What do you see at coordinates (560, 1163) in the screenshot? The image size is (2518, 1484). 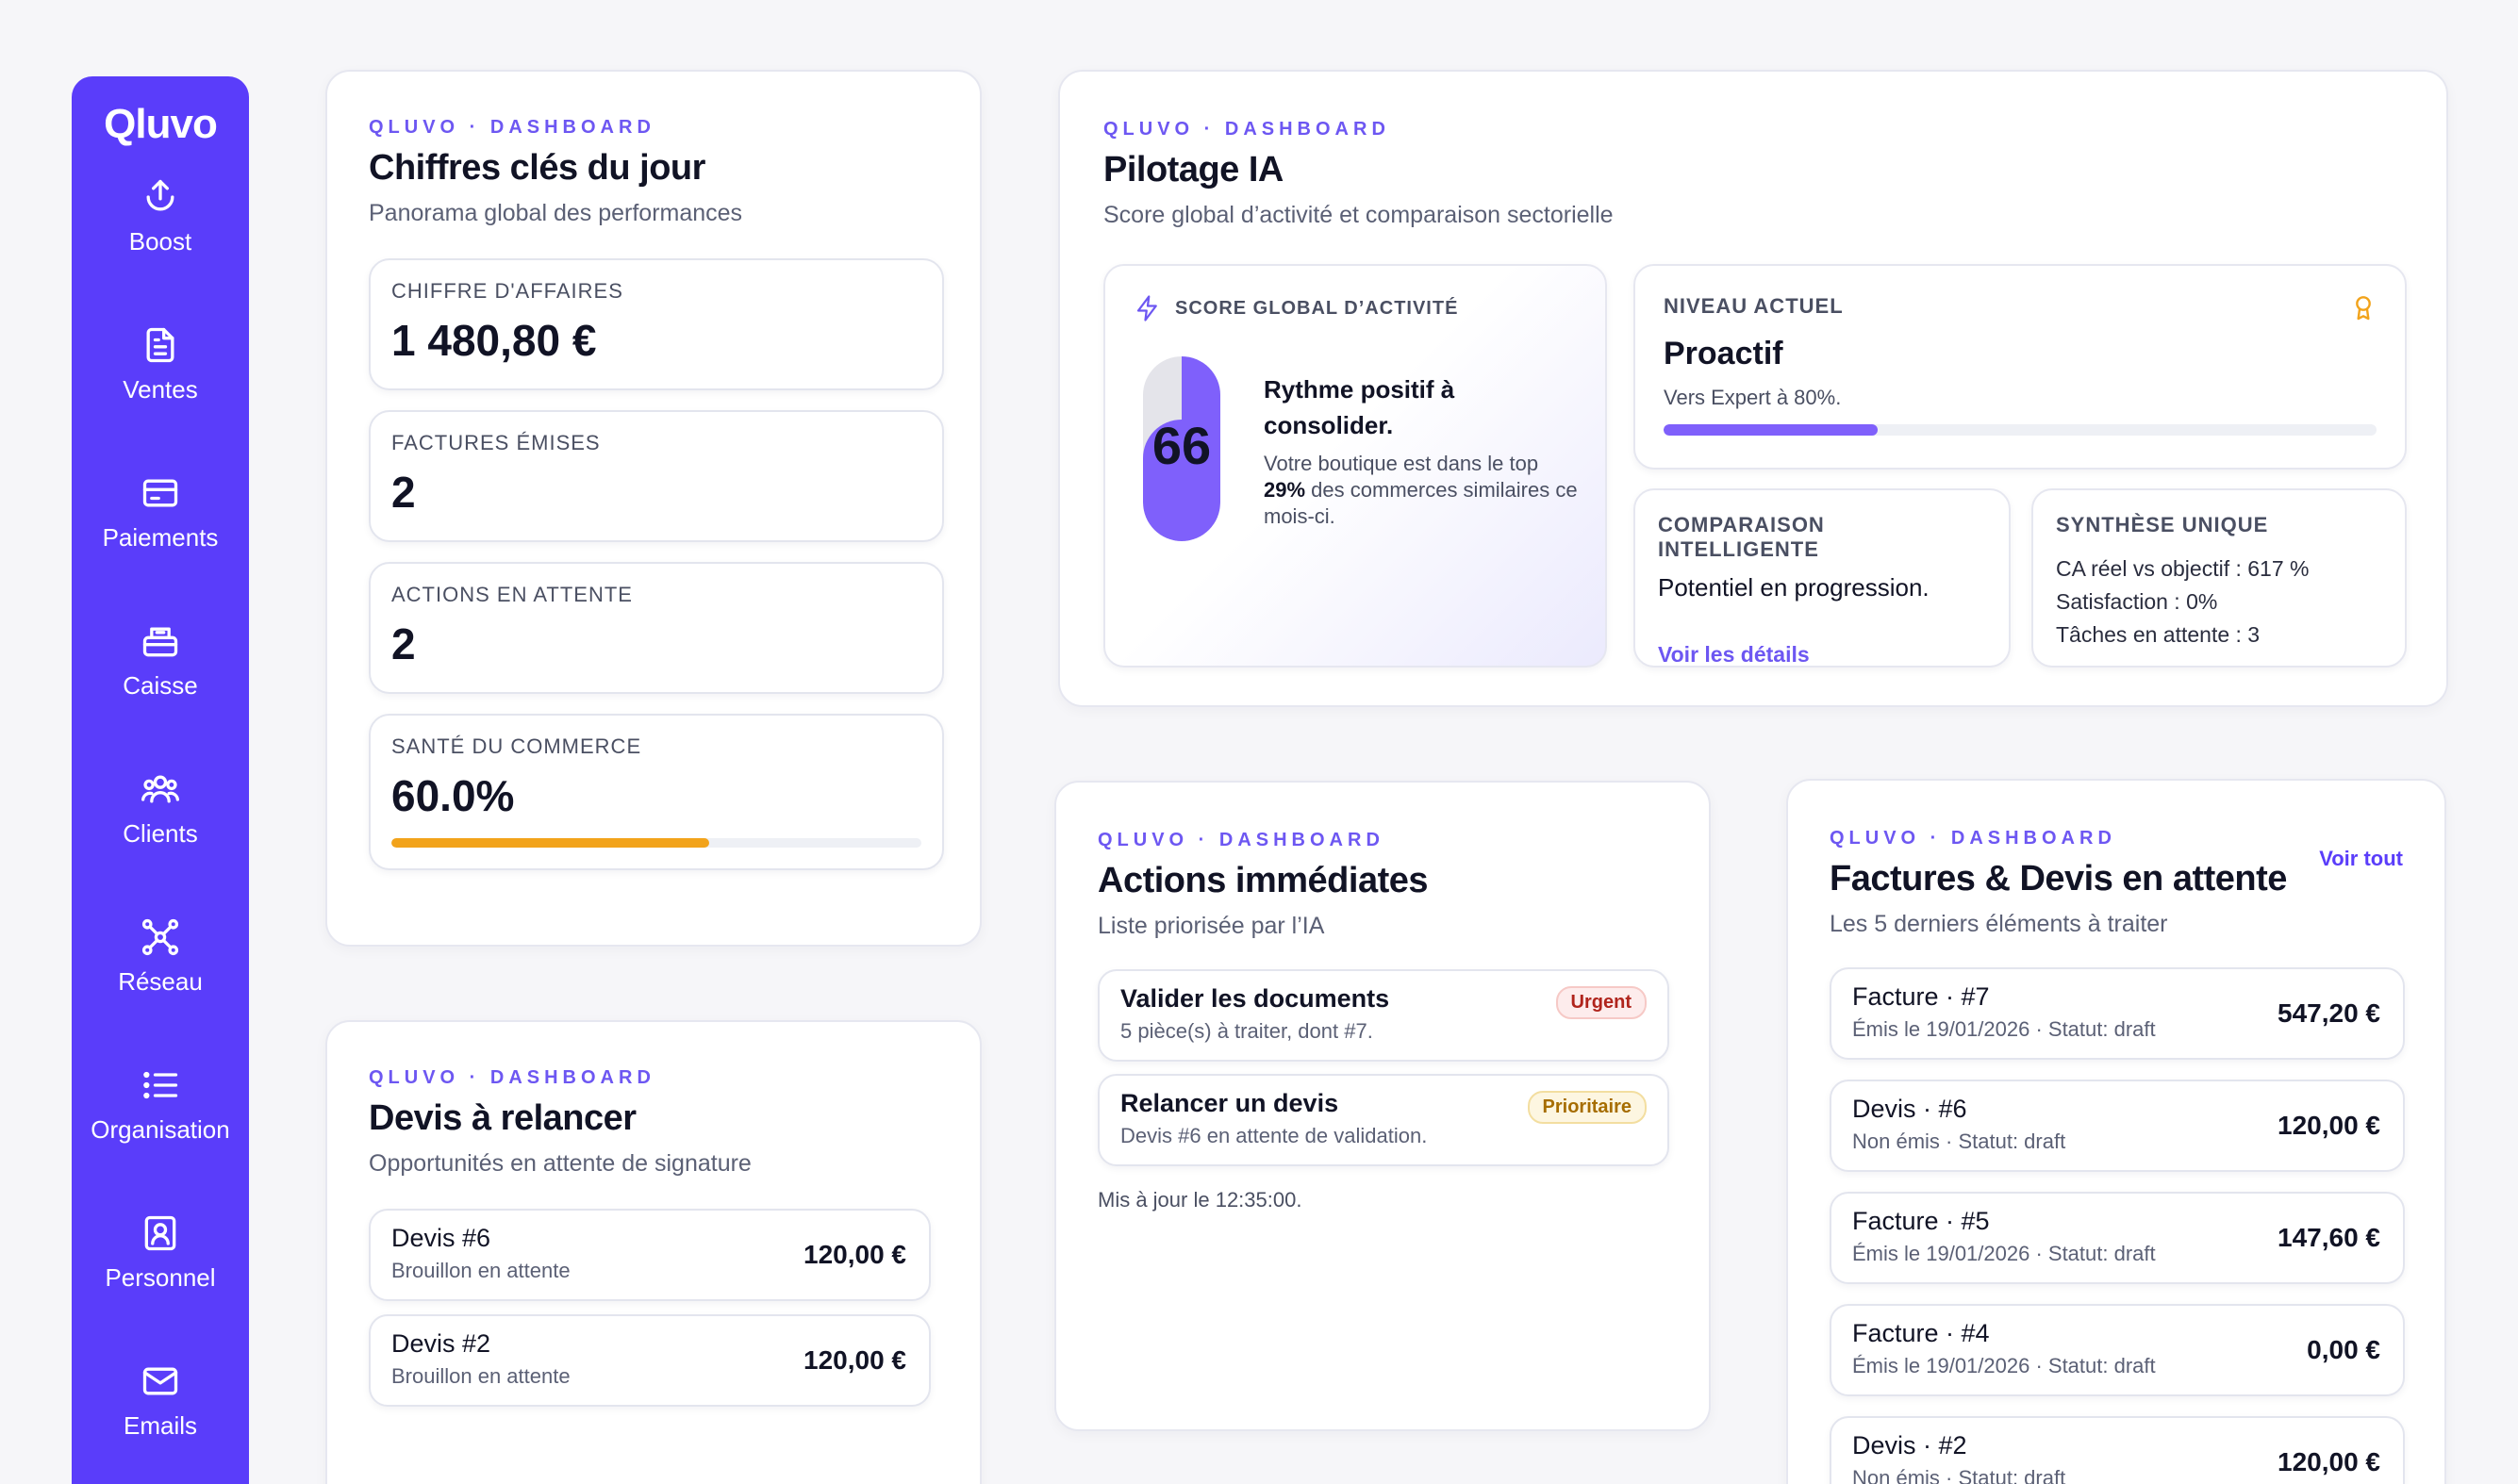 I see `card-subtitle: Opportunités en attente de signature` at bounding box center [560, 1163].